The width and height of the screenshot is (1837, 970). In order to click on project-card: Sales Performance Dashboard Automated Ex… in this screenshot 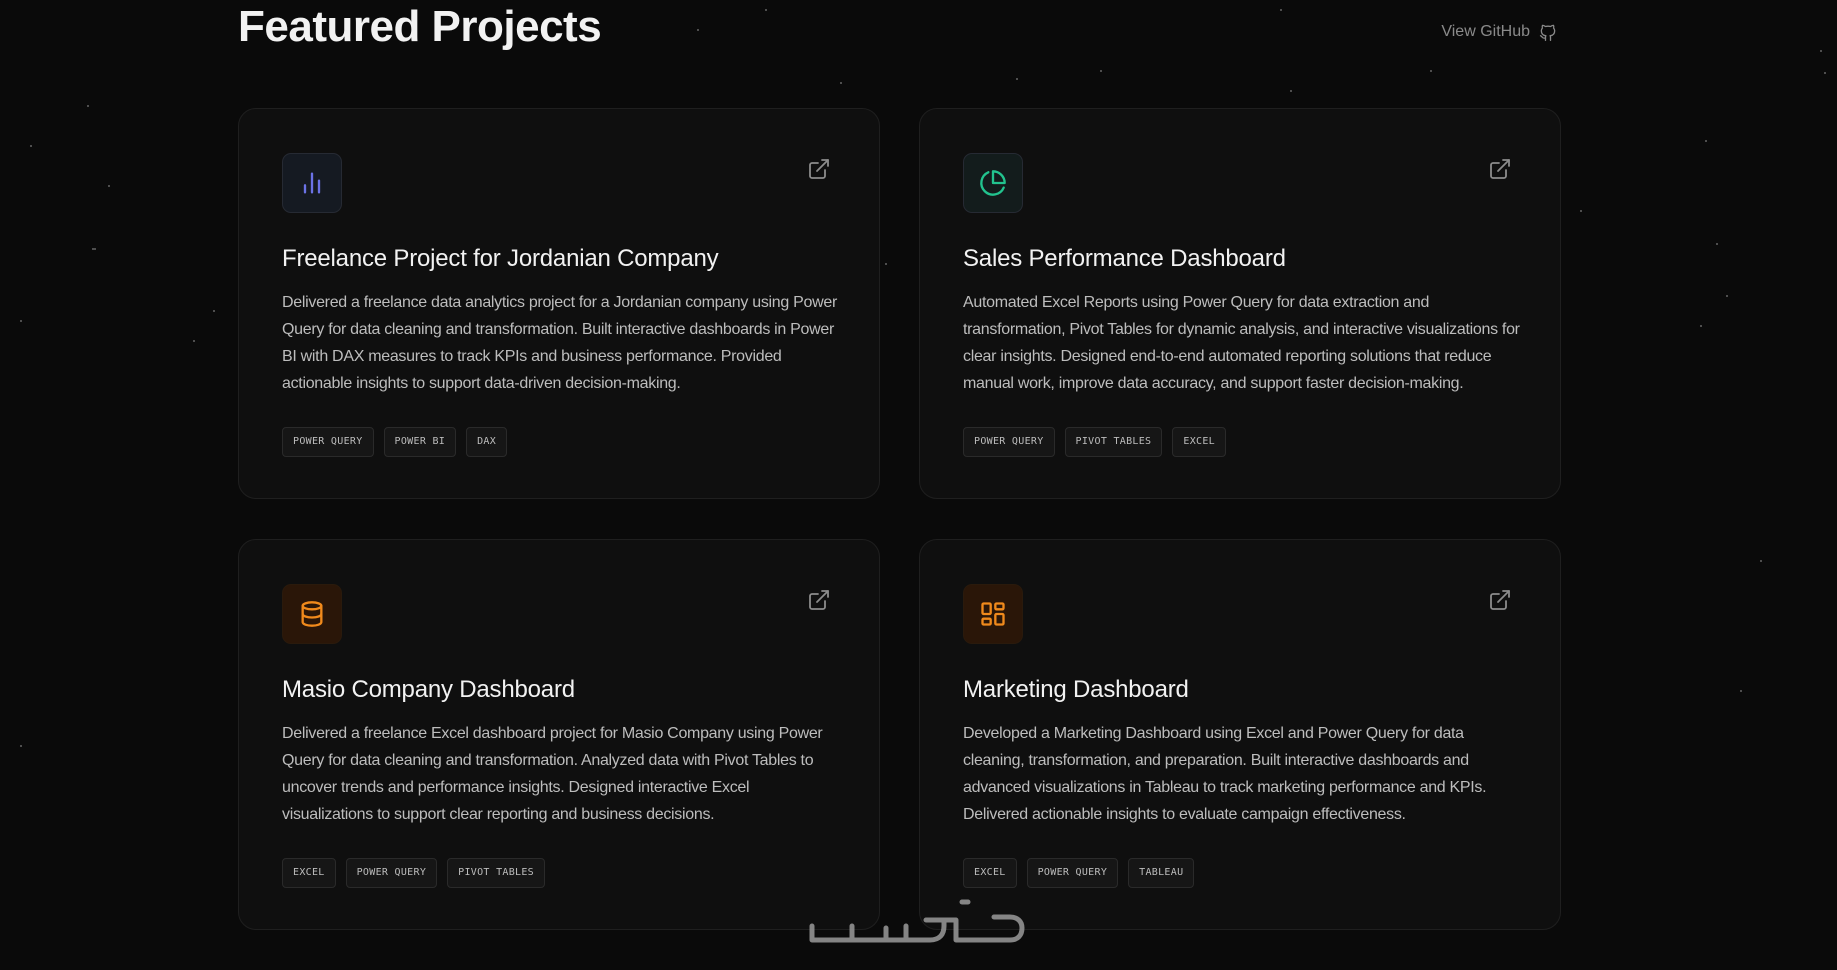, I will do `click(1240, 303)`.